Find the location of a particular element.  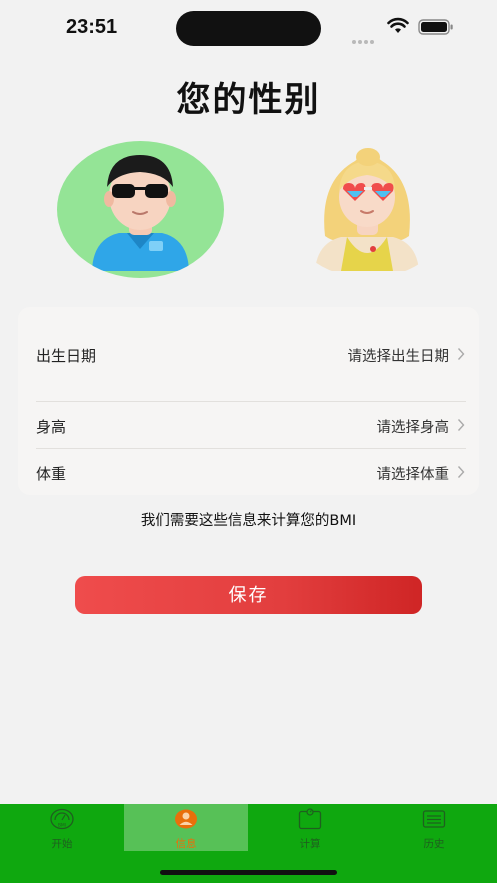

birthdate-label: 出生日期 is located at coordinates (66, 356).